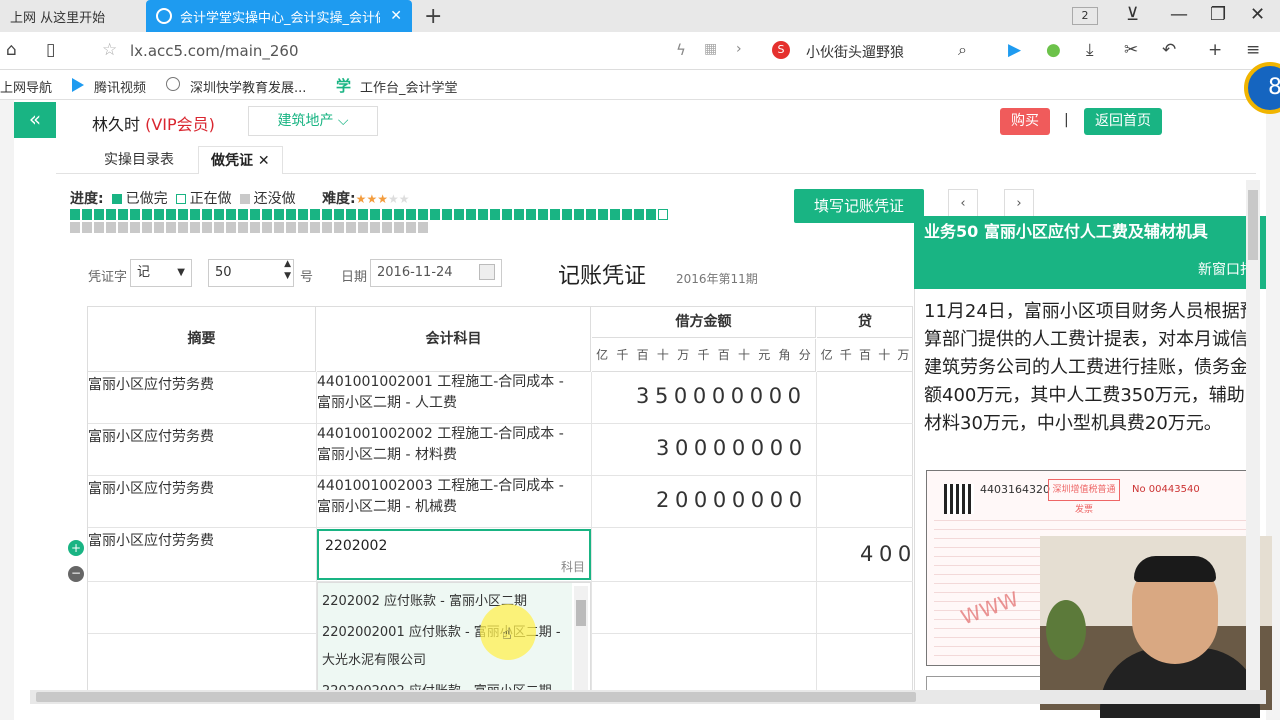 The width and height of the screenshot is (1280, 720). I want to click on browser-tab-active: 会计学堂实操中心_会计实操_会计做账 ✕, so click(279, 16).